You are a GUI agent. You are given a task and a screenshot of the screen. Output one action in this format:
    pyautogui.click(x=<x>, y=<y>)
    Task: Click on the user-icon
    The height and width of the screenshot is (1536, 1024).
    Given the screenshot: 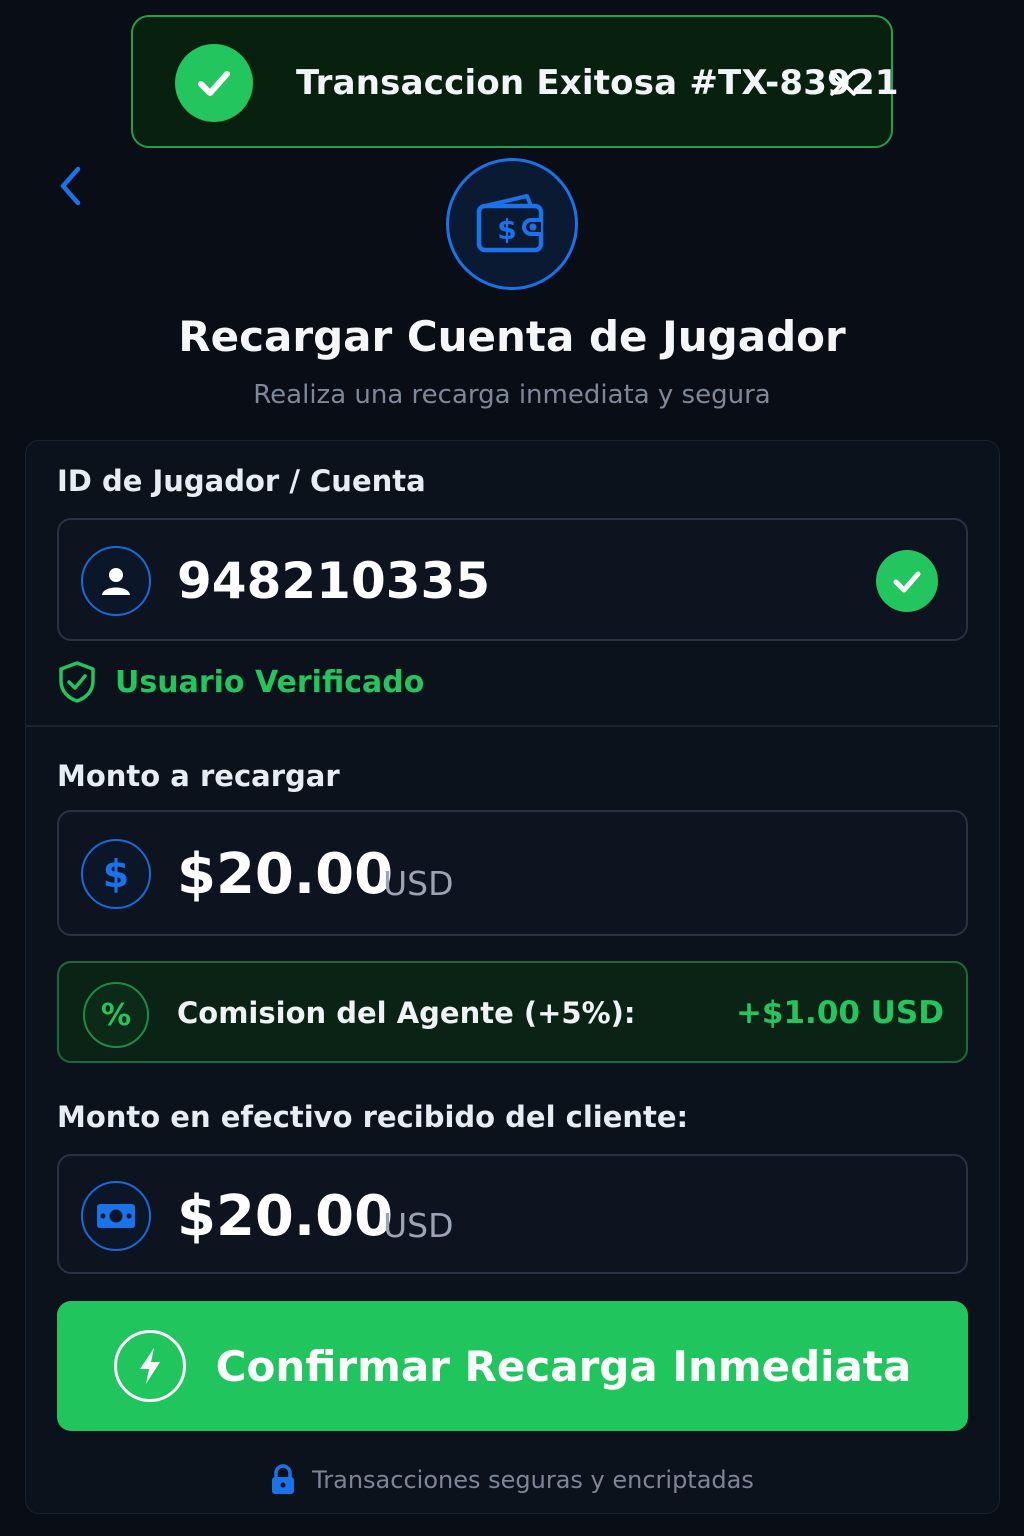 What is the action you would take?
    pyautogui.click(x=116, y=581)
    